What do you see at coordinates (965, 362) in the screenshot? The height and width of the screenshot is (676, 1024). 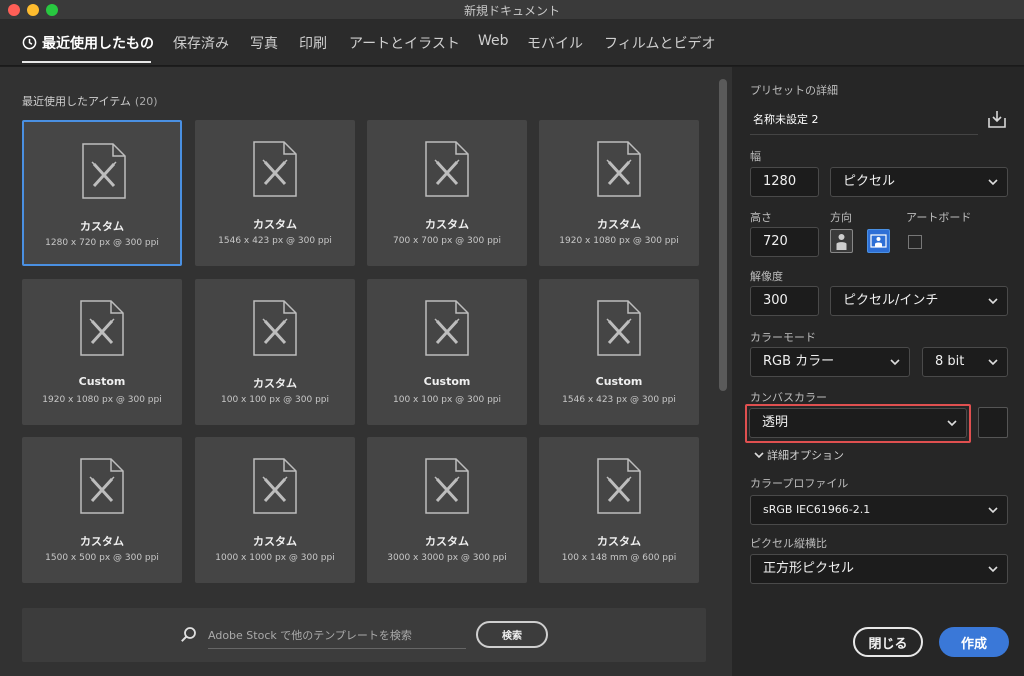 I see `bit-depth-select: 8 bit` at bounding box center [965, 362].